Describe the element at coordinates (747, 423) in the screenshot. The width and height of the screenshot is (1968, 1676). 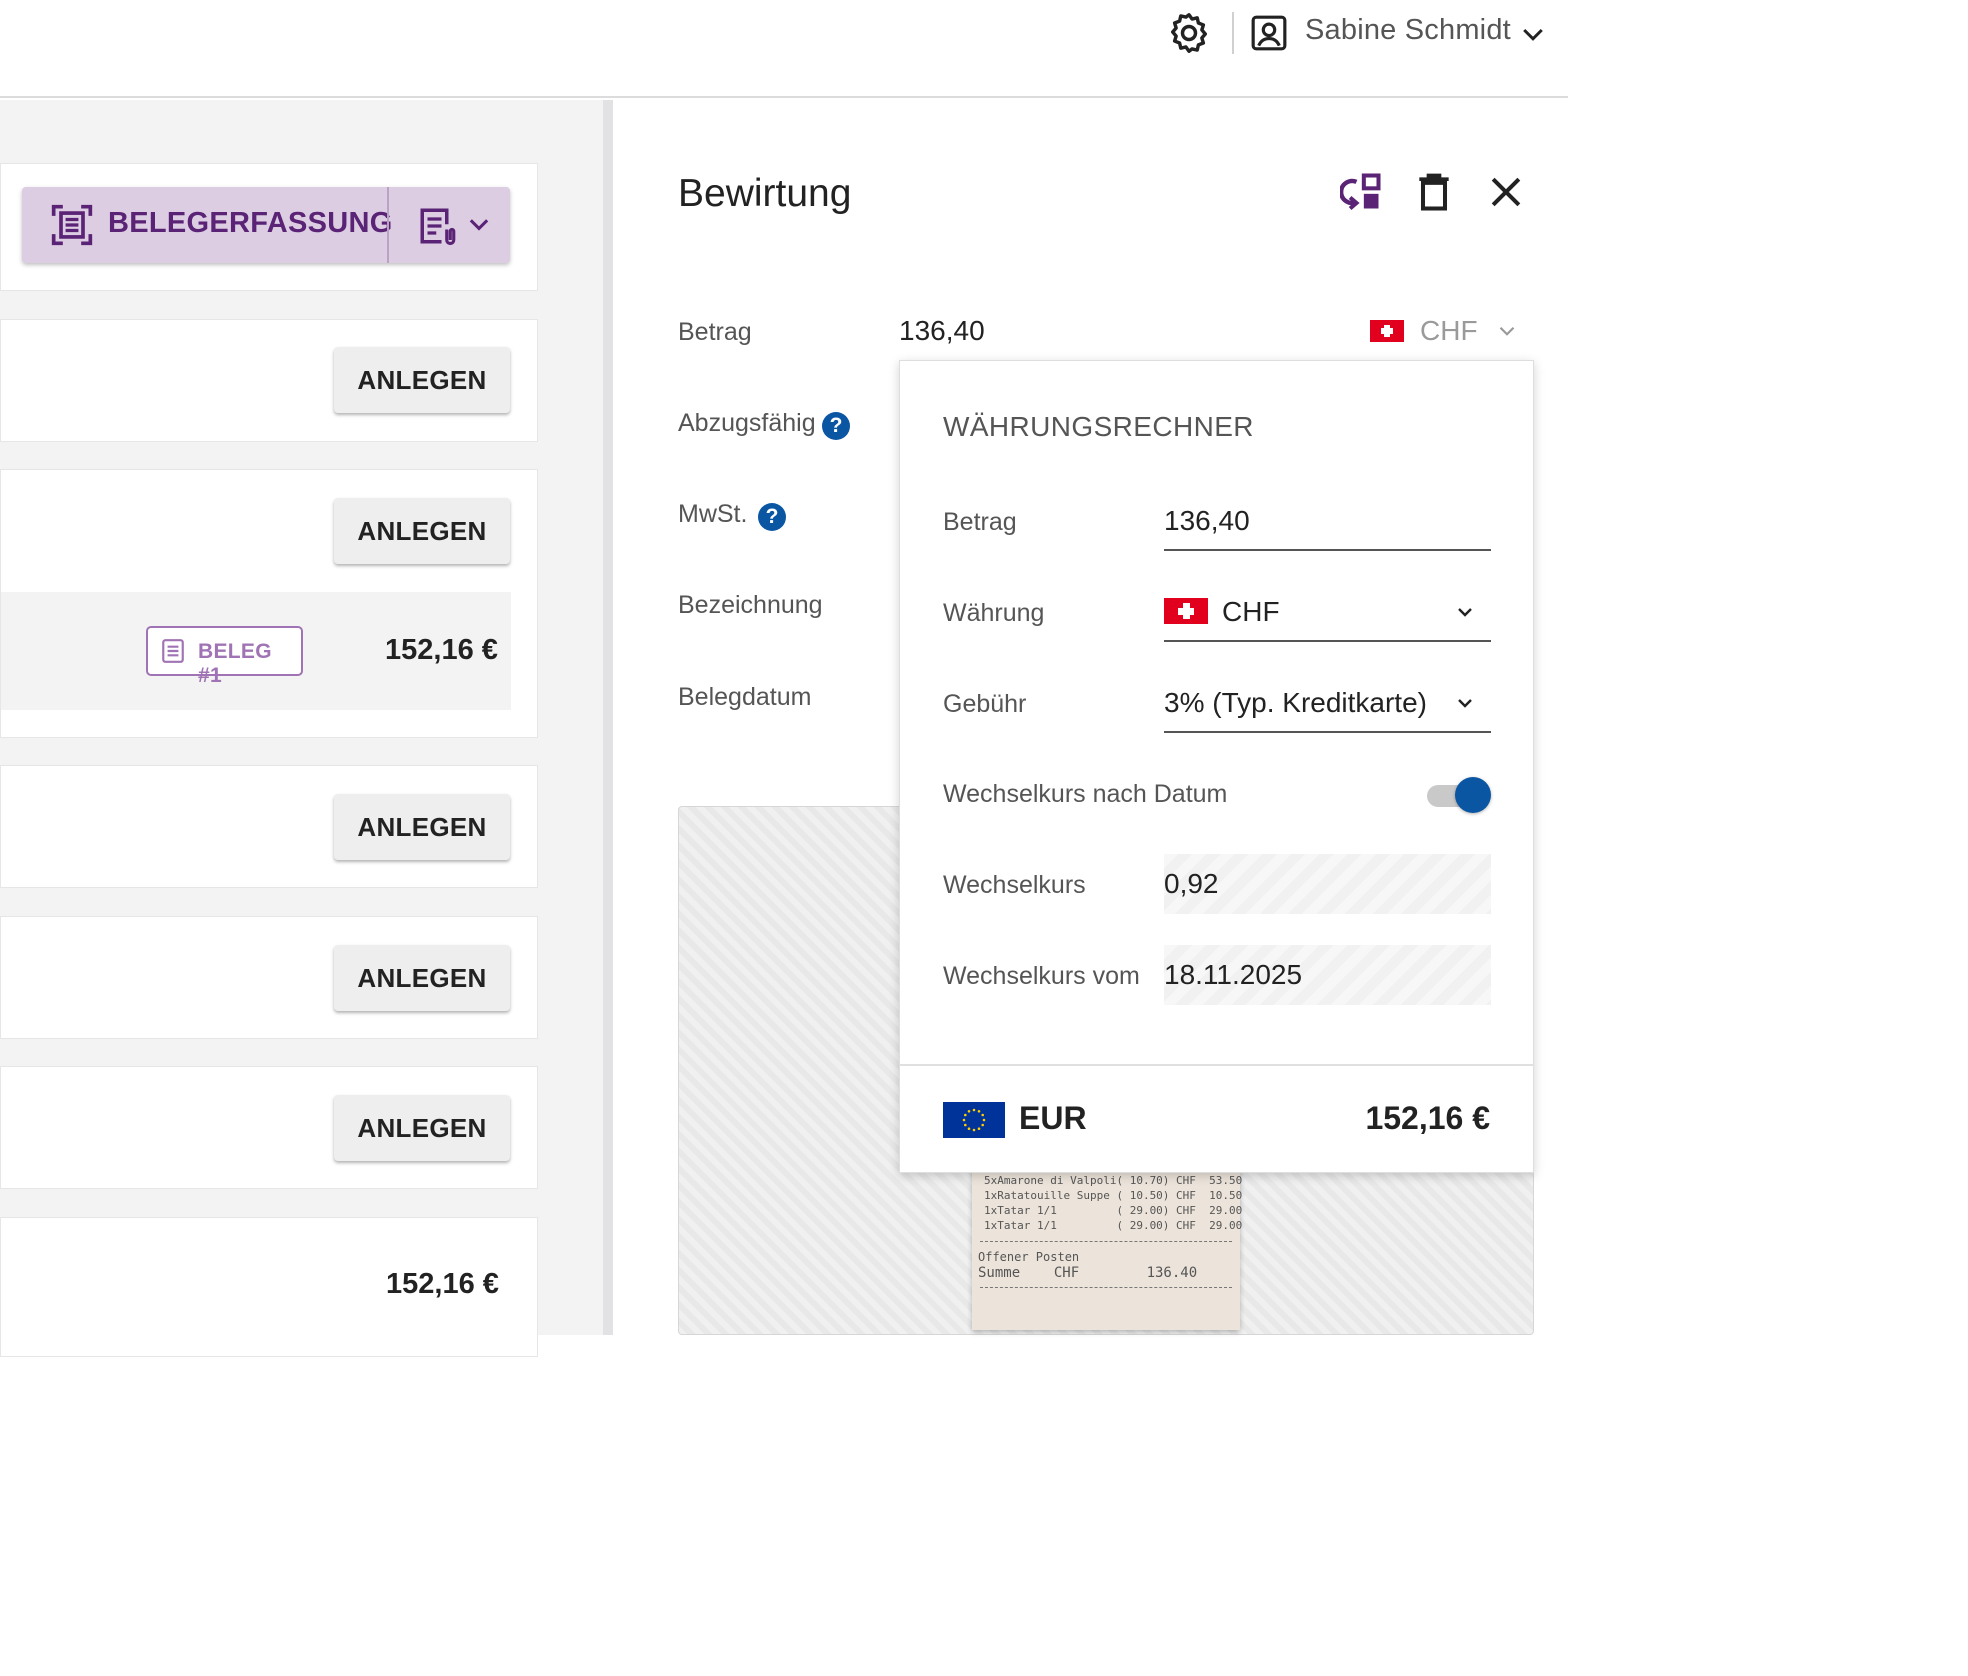
I see `field-label-abzugsfaehig: Abzugsfähig` at that location.